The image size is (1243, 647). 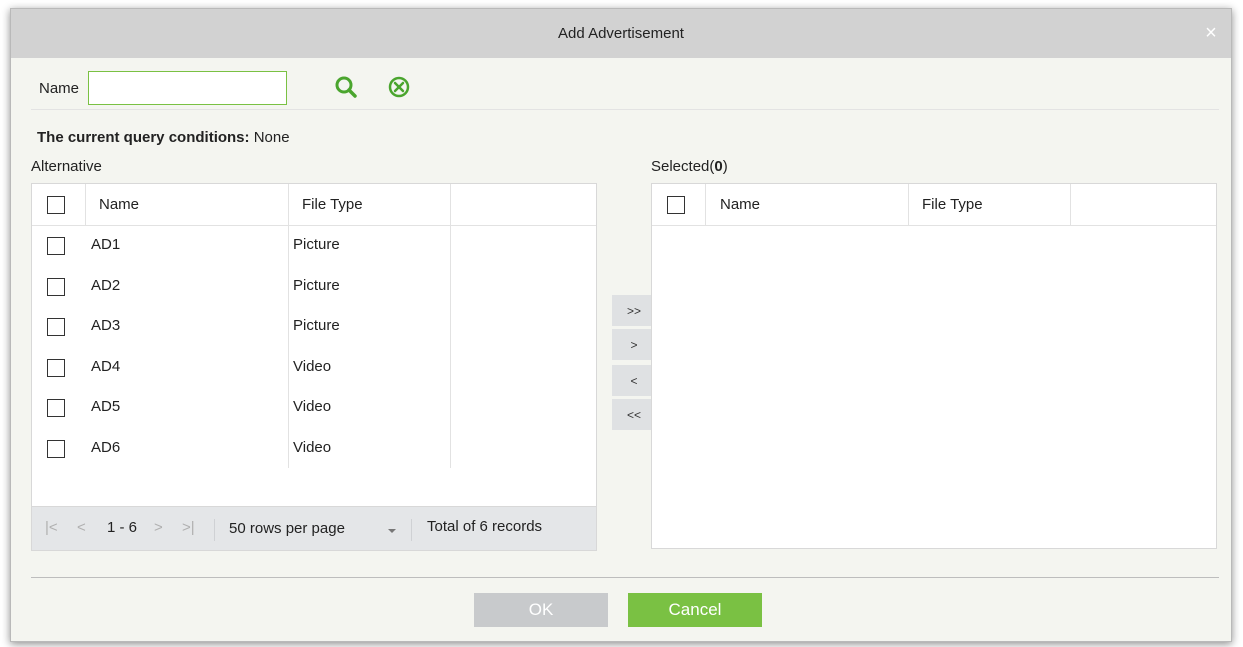 I want to click on query-conditions: The current query conditions: None, so click(x=163, y=137).